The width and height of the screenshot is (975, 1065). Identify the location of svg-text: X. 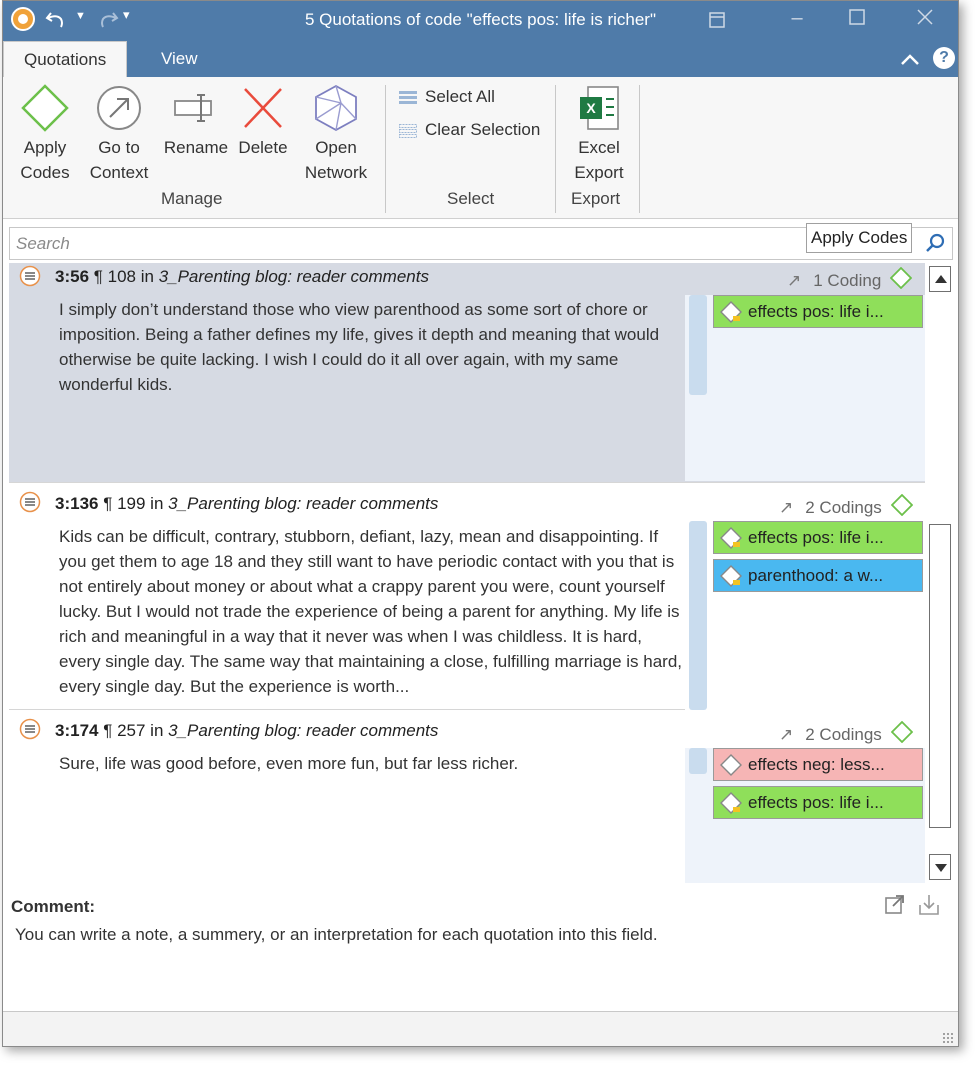
(591, 108).